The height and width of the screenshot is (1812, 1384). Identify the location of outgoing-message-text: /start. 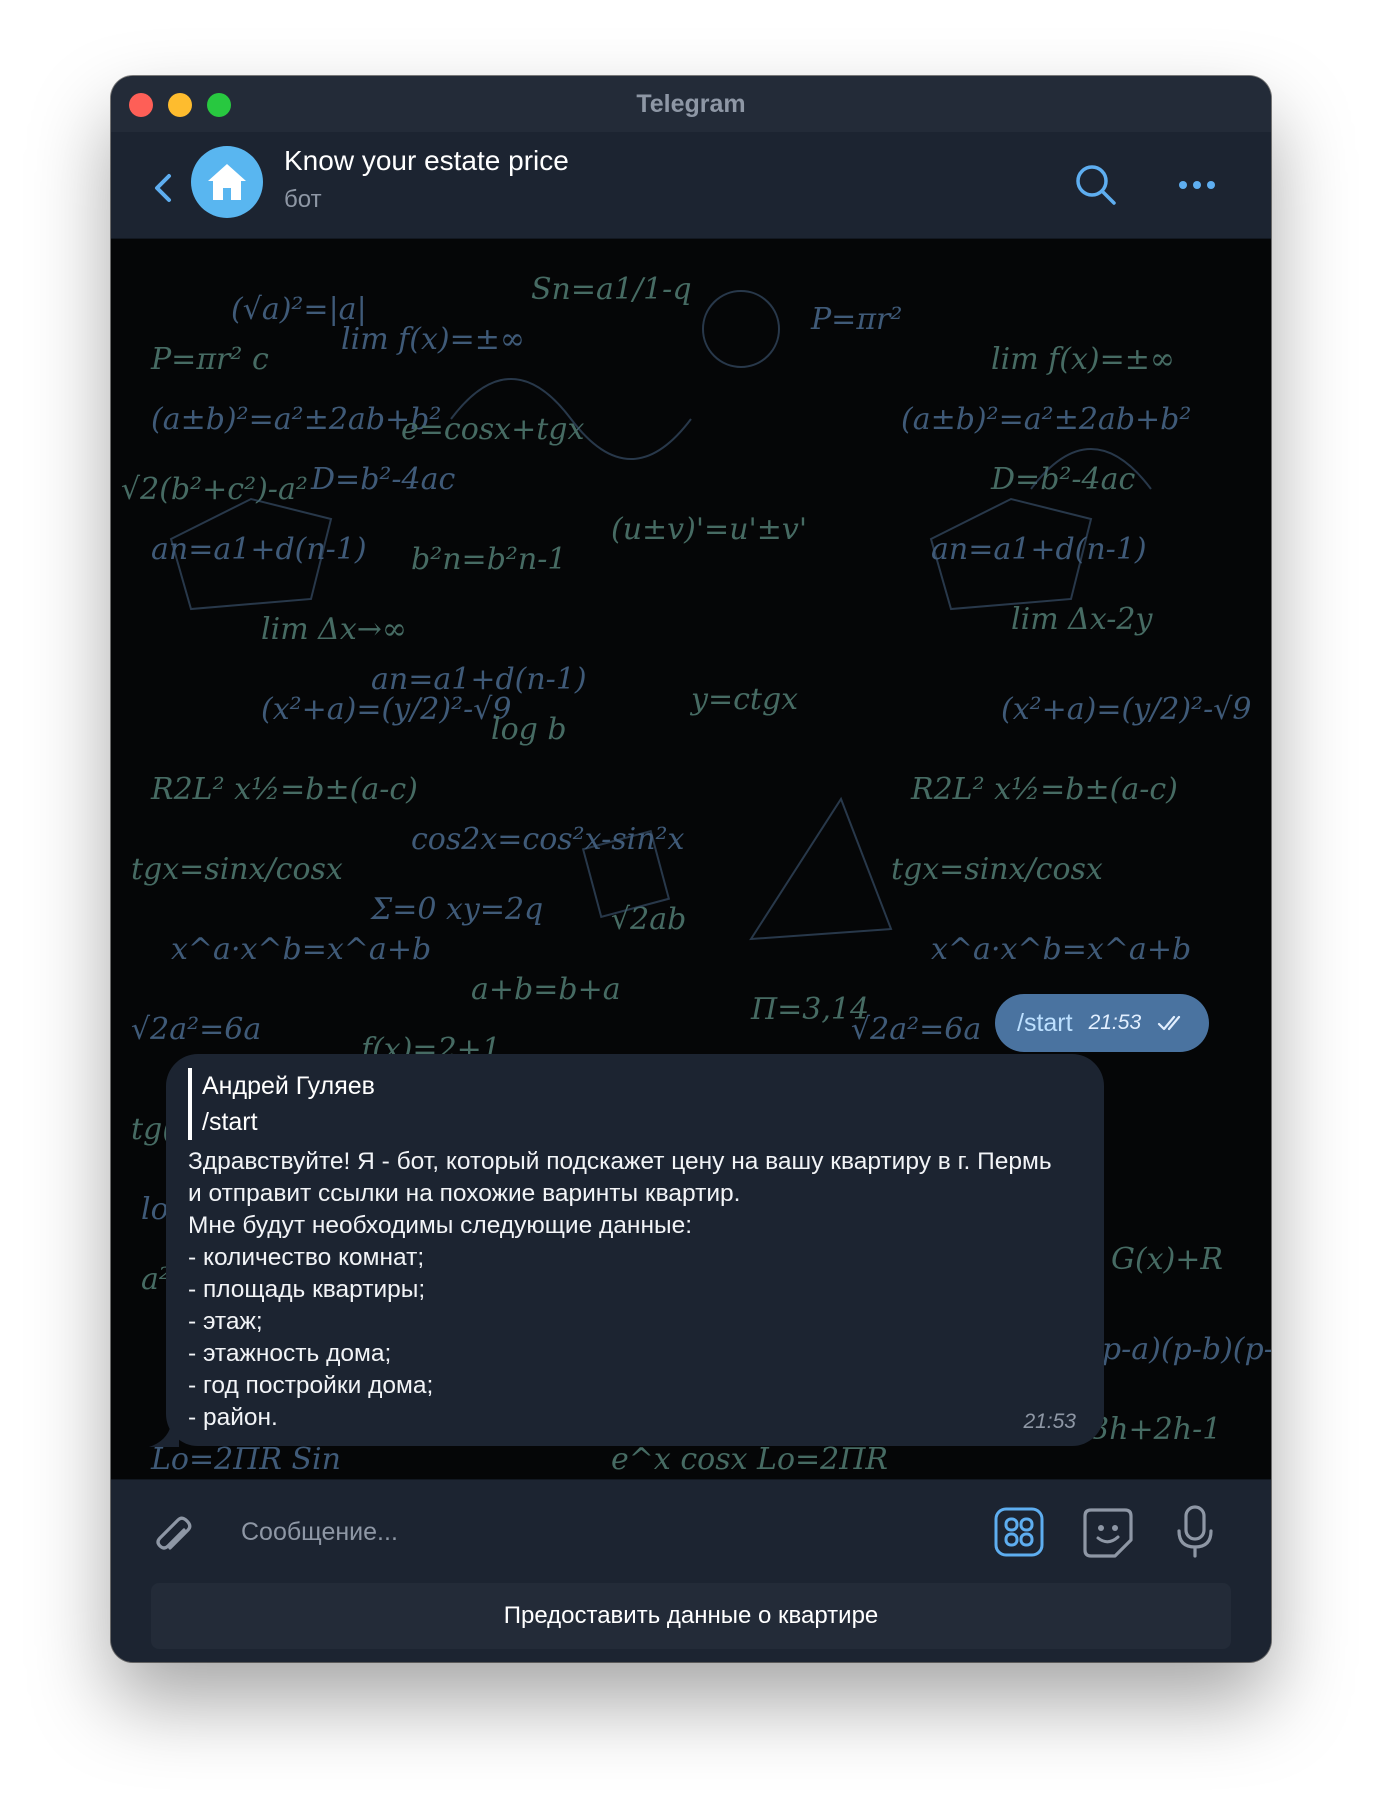
(1045, 1023).